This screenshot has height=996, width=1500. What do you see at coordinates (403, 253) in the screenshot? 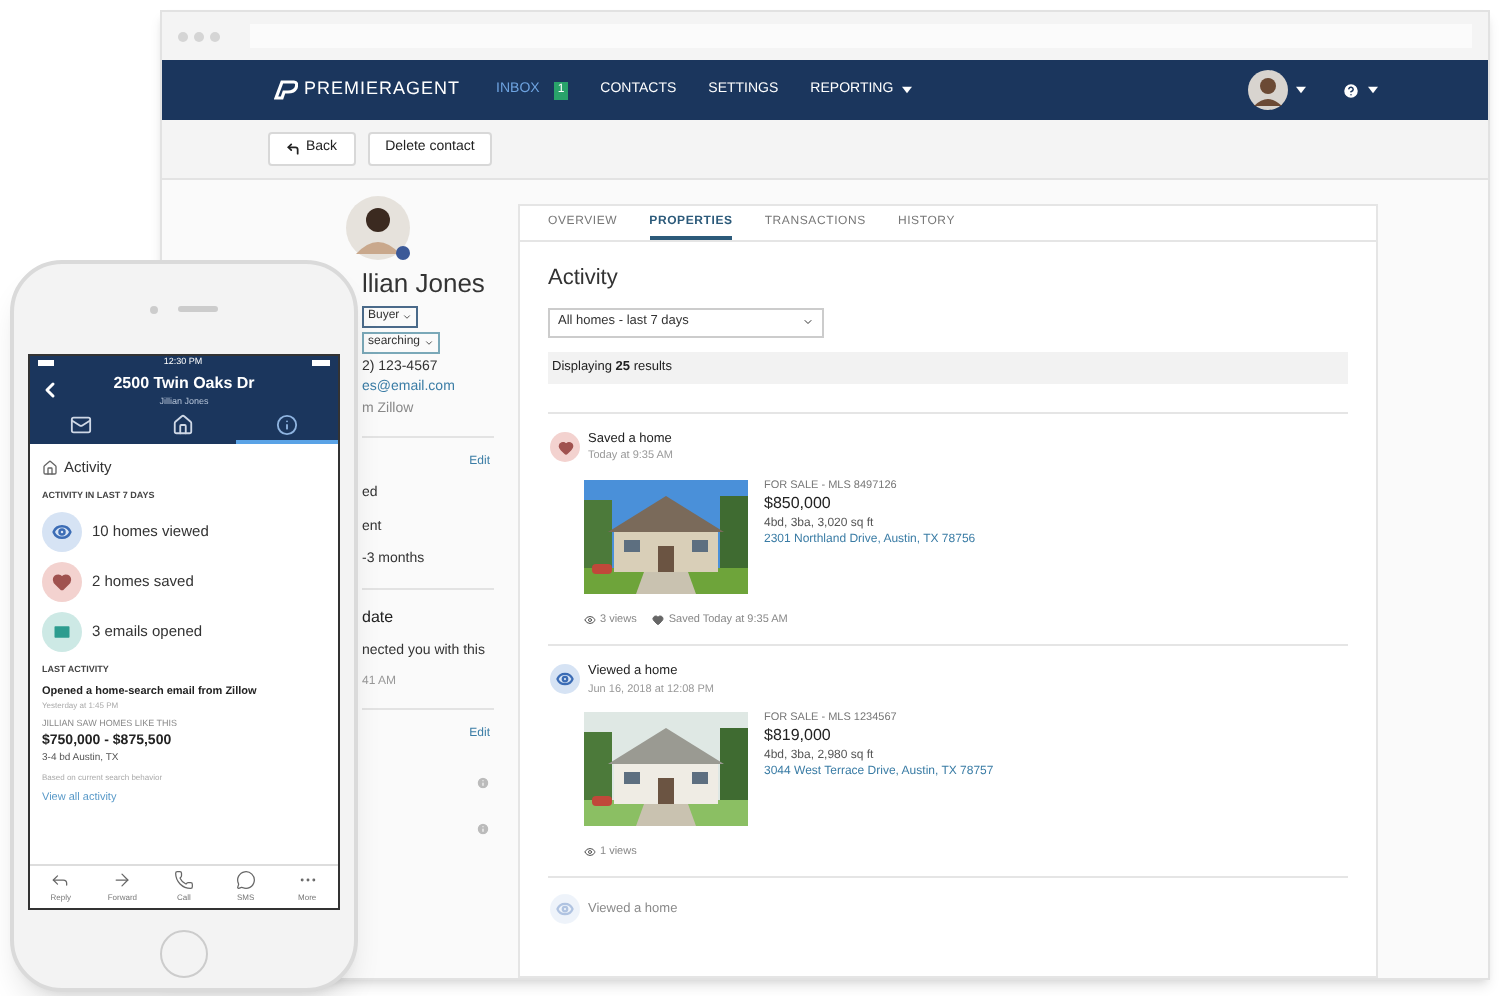
I see `facebook-icon` at bounding box center [403, 253].